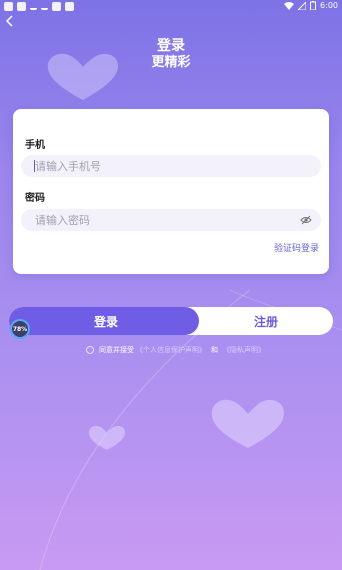  What do you see at coordinates (306, 220) in the screenshot?
I see `eye-closed-icon` at bounding box center [306, 220].